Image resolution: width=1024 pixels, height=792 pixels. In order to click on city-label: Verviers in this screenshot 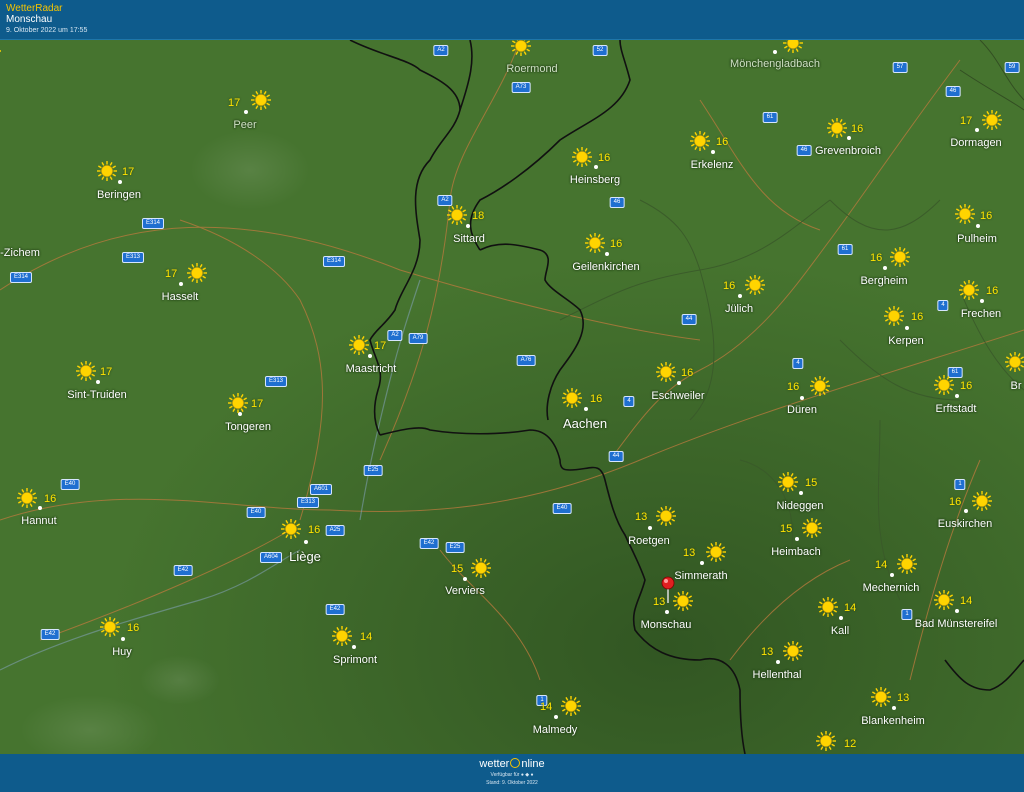, I will do `click(465, 591)`.